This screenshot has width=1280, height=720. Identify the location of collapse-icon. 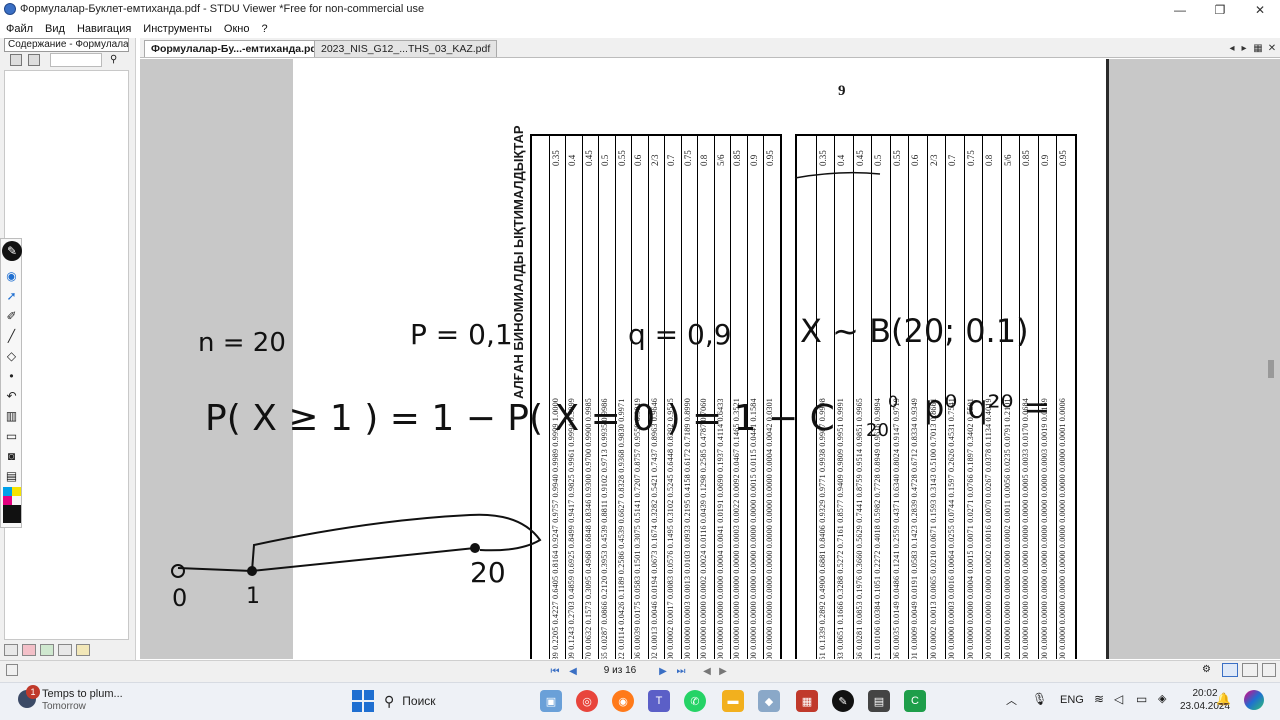
(34, 60).